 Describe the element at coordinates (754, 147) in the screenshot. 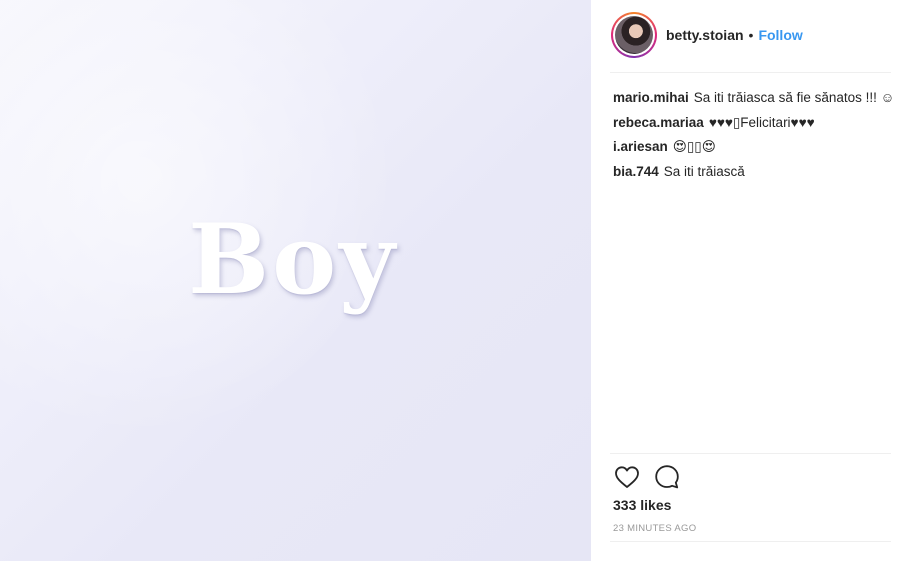

I see `comment-item: i.ariesan 😍▯▯😍` at that location.